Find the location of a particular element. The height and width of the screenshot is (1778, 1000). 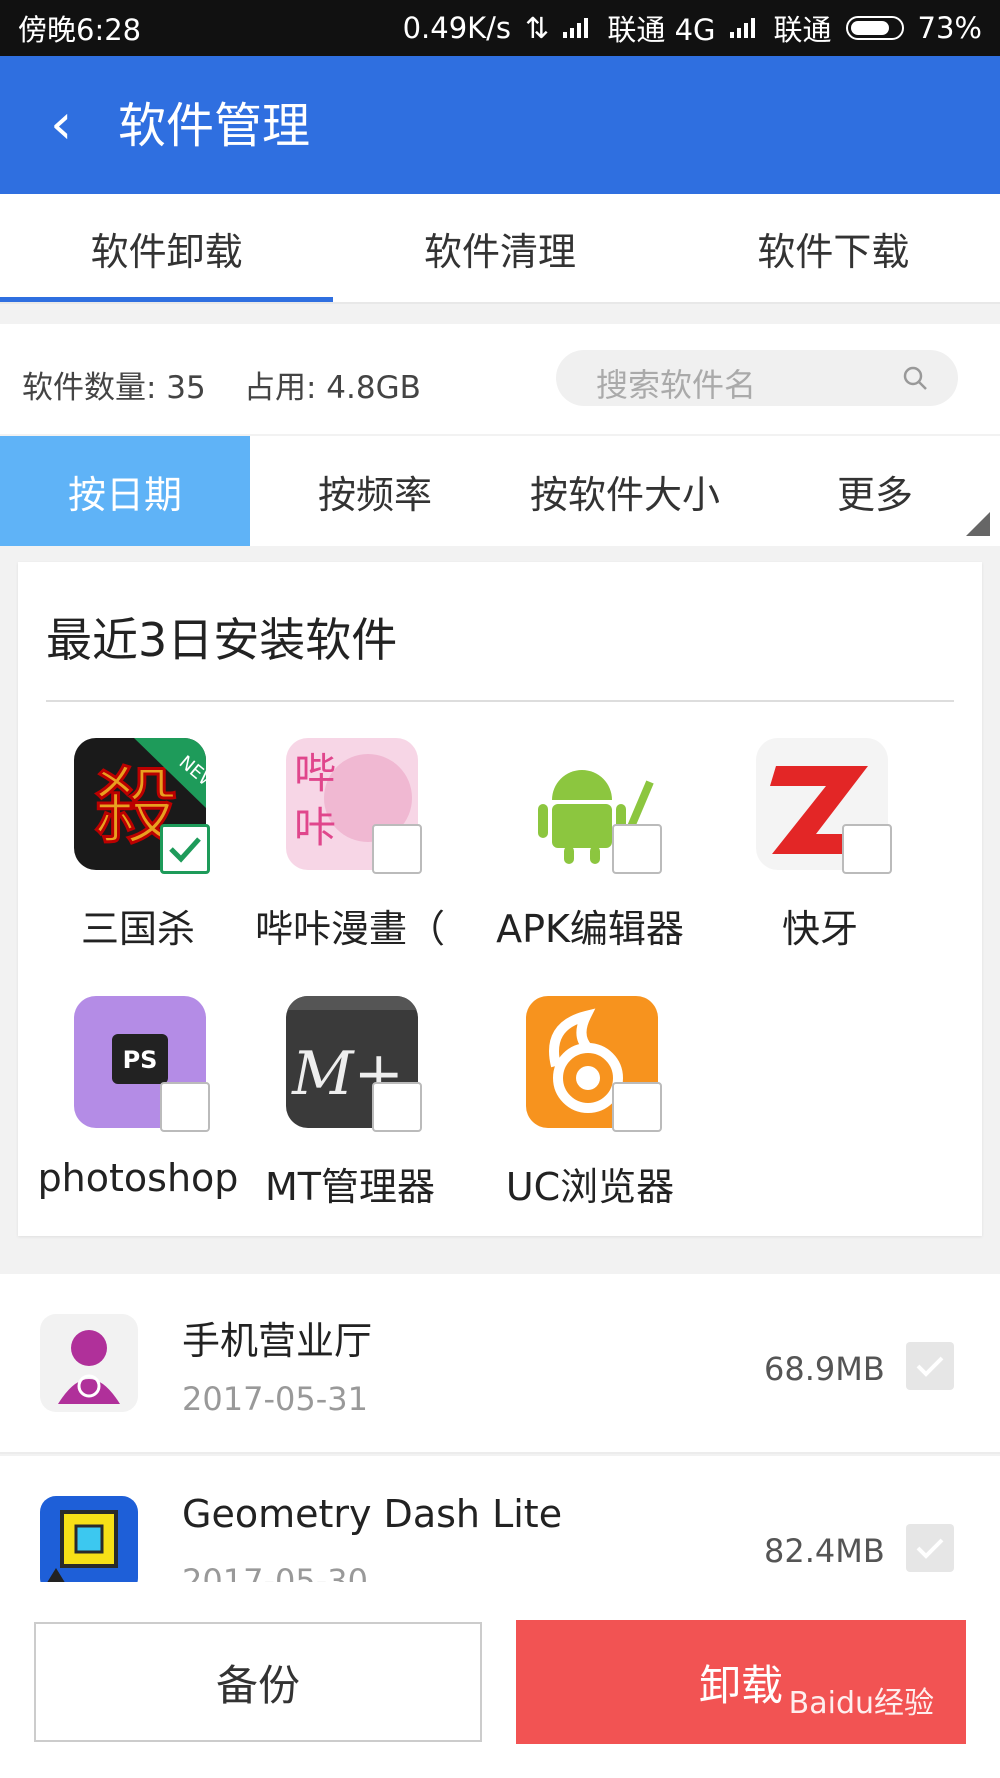

storage-used: 占用: 4.8GB is located at coordinates (332, 388).